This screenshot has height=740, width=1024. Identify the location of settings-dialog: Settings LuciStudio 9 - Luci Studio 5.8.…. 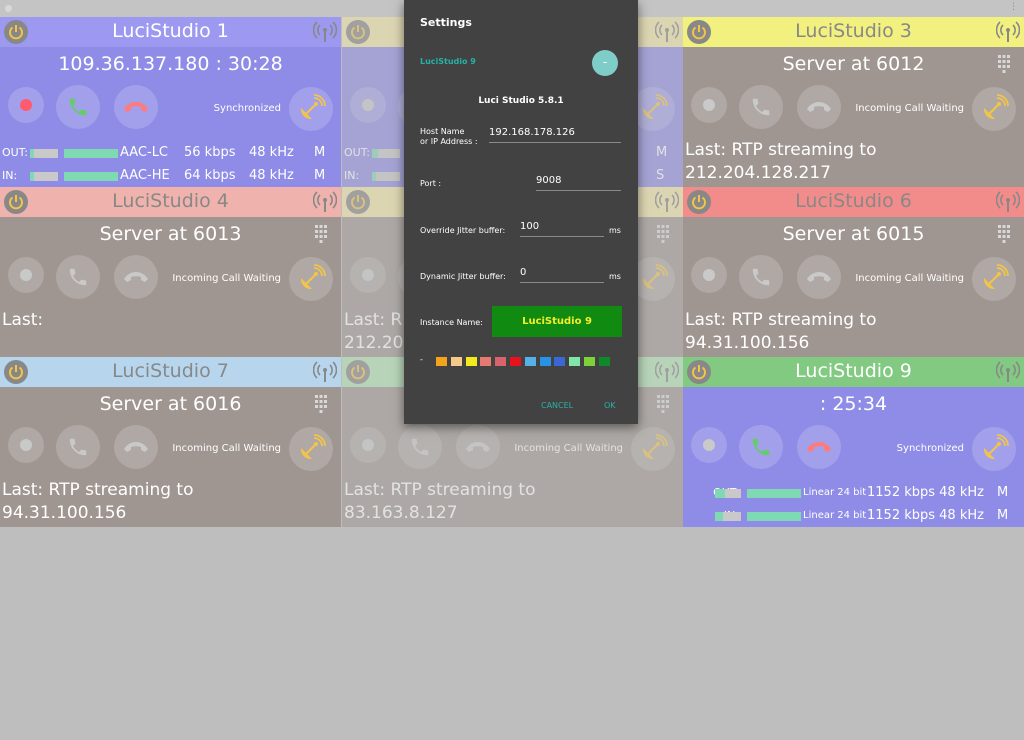
(521, 212).